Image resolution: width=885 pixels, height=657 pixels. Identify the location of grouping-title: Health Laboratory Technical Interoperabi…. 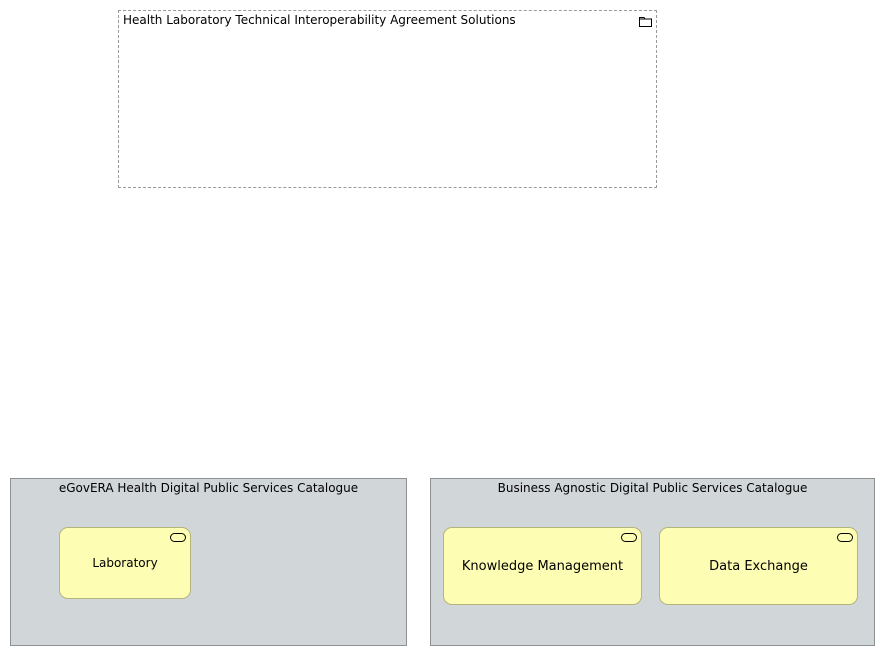
(319, 20).